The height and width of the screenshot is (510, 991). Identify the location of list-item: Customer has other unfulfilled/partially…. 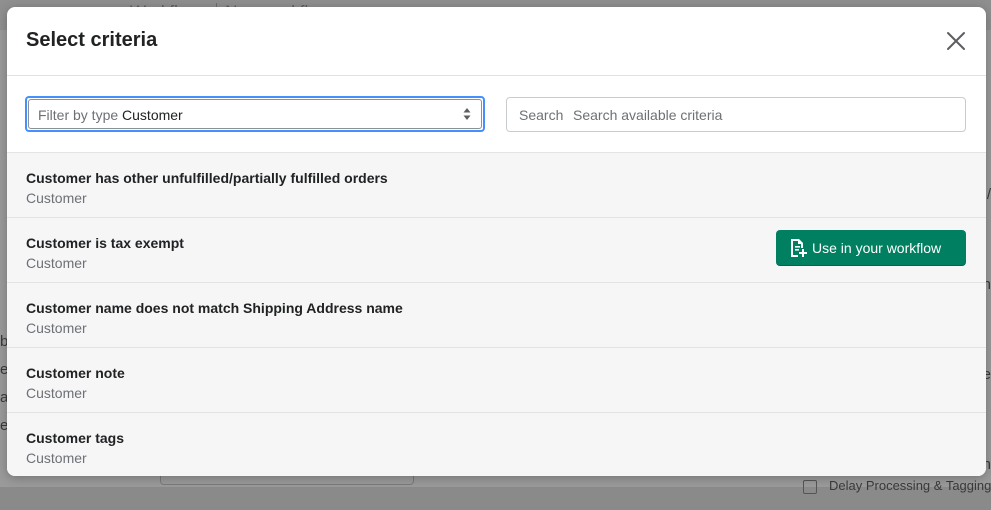
(496, 185).